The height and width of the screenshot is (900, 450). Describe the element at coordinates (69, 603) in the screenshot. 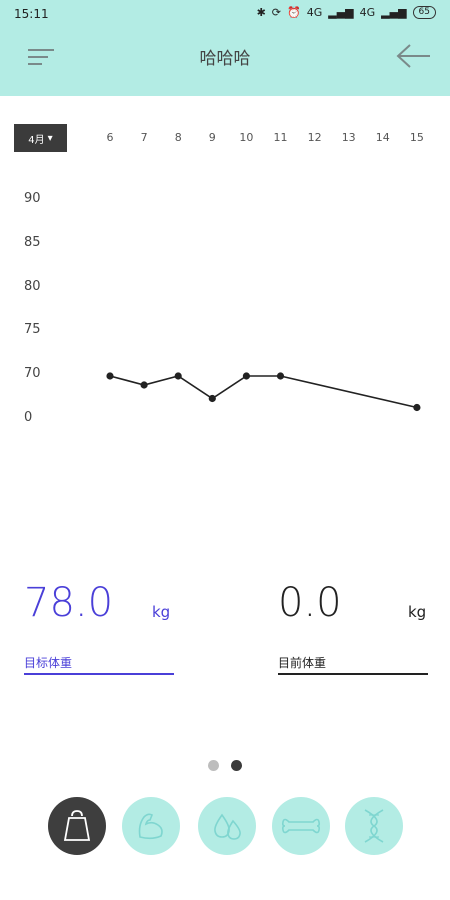

I see `target-weight-value: 78.0` at that location.